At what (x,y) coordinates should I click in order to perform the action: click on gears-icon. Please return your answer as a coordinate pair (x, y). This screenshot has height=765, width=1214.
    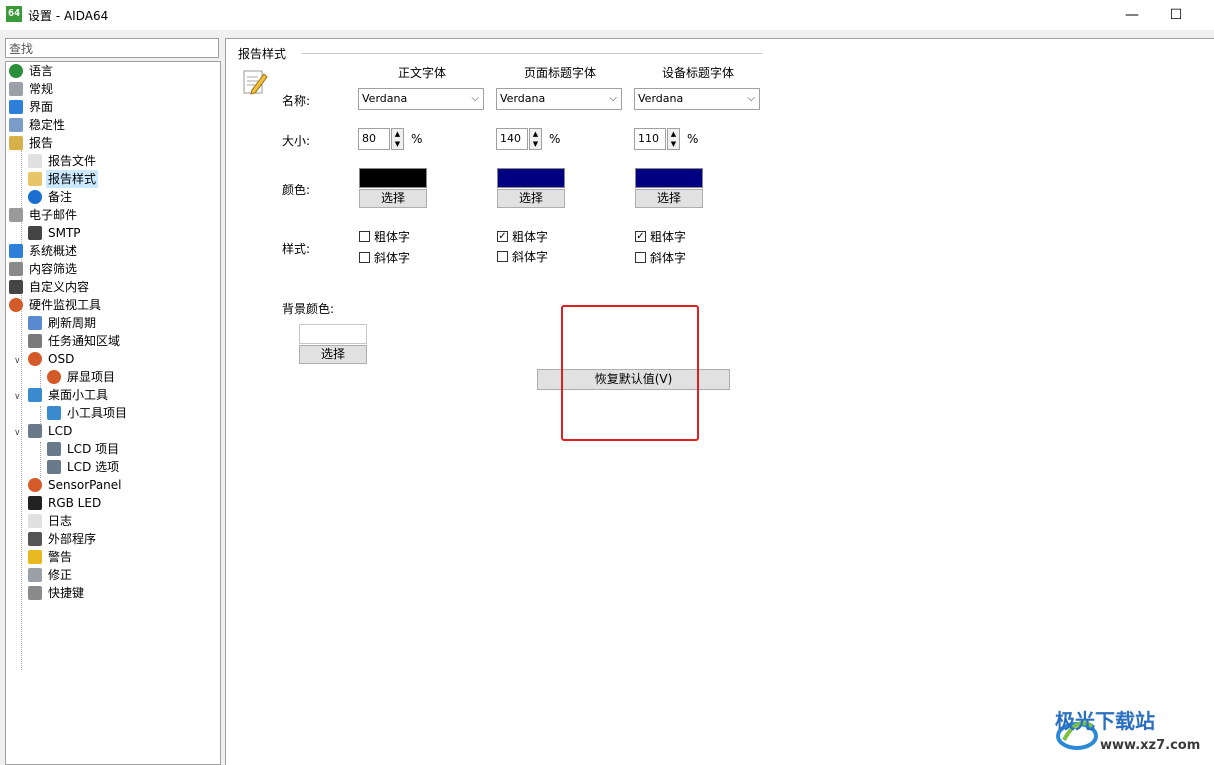
    Looking at the image, I should click on (16, 125).